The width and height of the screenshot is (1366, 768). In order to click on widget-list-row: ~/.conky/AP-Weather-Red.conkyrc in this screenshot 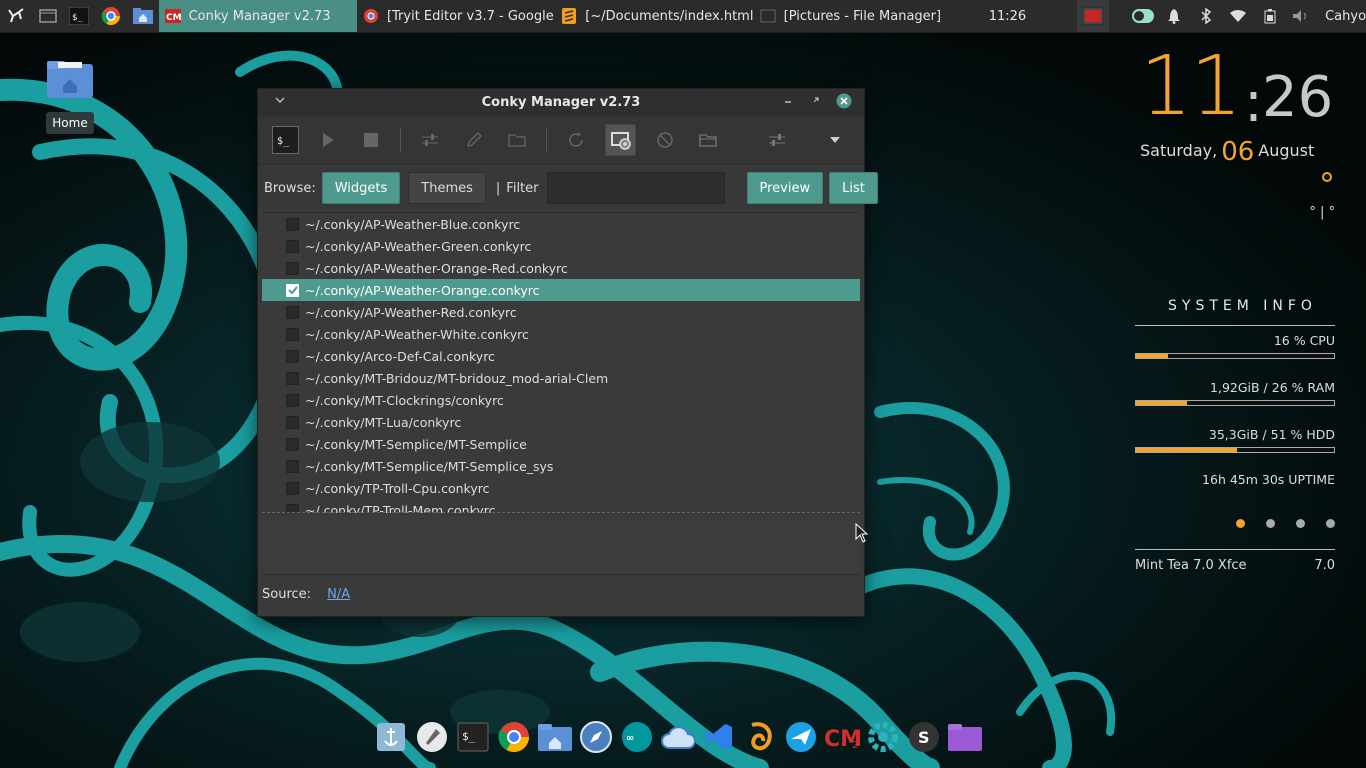, I will do `click(561, 312)`.